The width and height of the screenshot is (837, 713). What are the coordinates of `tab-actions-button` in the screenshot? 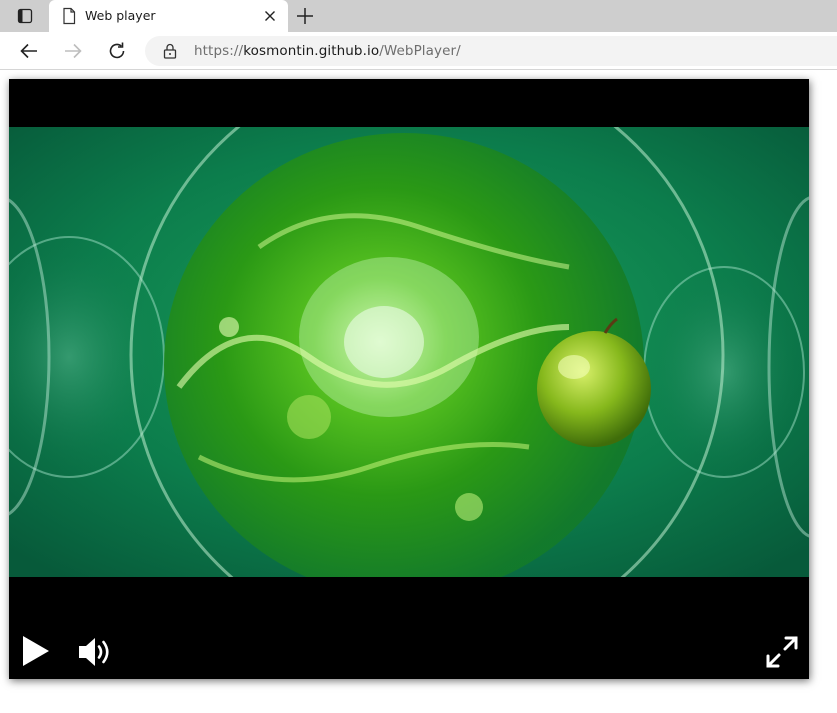 It's located at (25, 16).